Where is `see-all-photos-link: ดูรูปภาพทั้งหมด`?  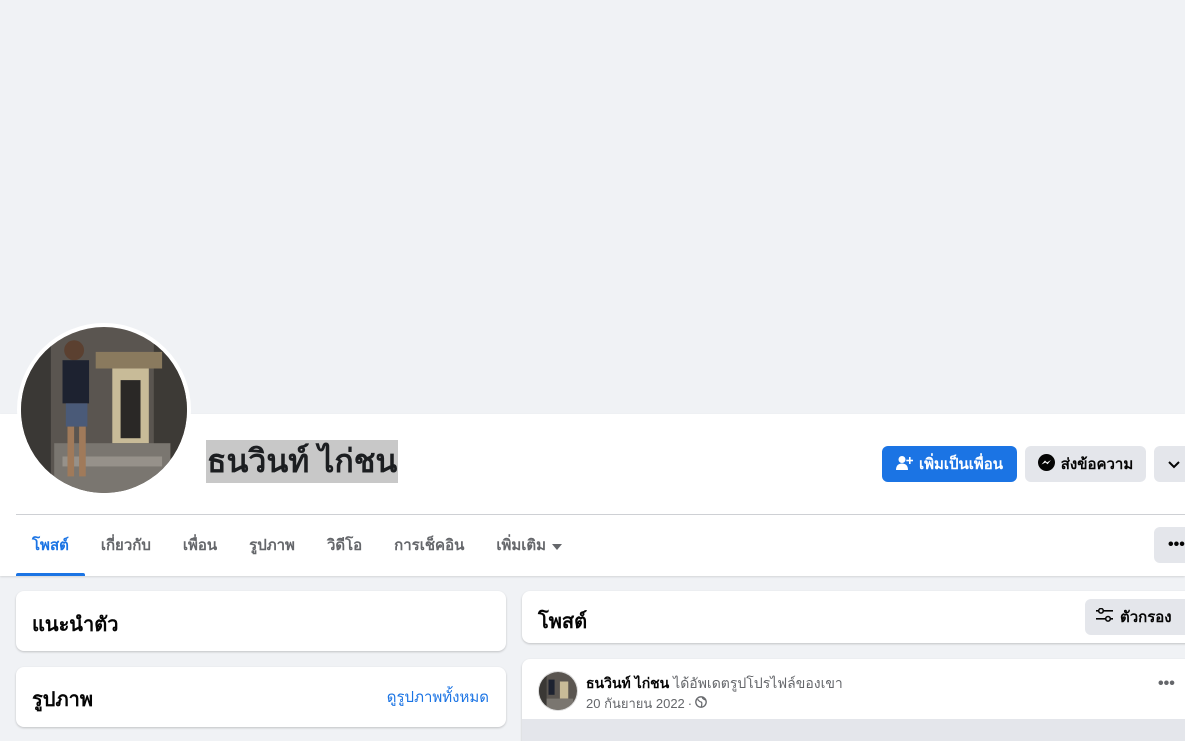
see-all-photos-link: ดูรูปภาพทั้งหมด is located at coordinates (438, 697).